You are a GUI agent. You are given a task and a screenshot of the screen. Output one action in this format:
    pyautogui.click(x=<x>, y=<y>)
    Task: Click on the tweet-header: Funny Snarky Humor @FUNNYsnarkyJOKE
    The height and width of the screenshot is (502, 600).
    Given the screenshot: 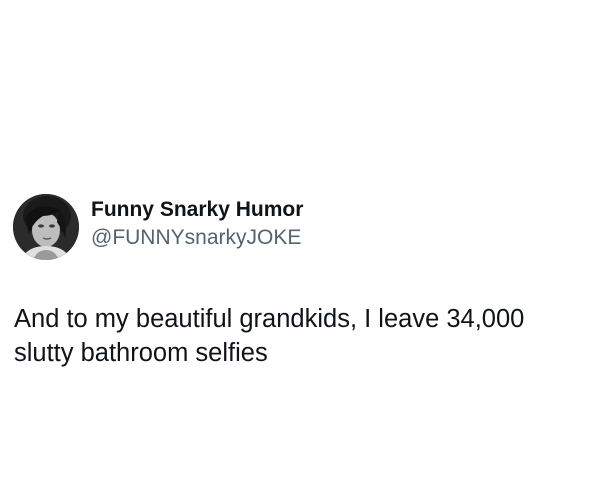 What is the action you would take?
    pyautogui.click(x=158, y=227)
    